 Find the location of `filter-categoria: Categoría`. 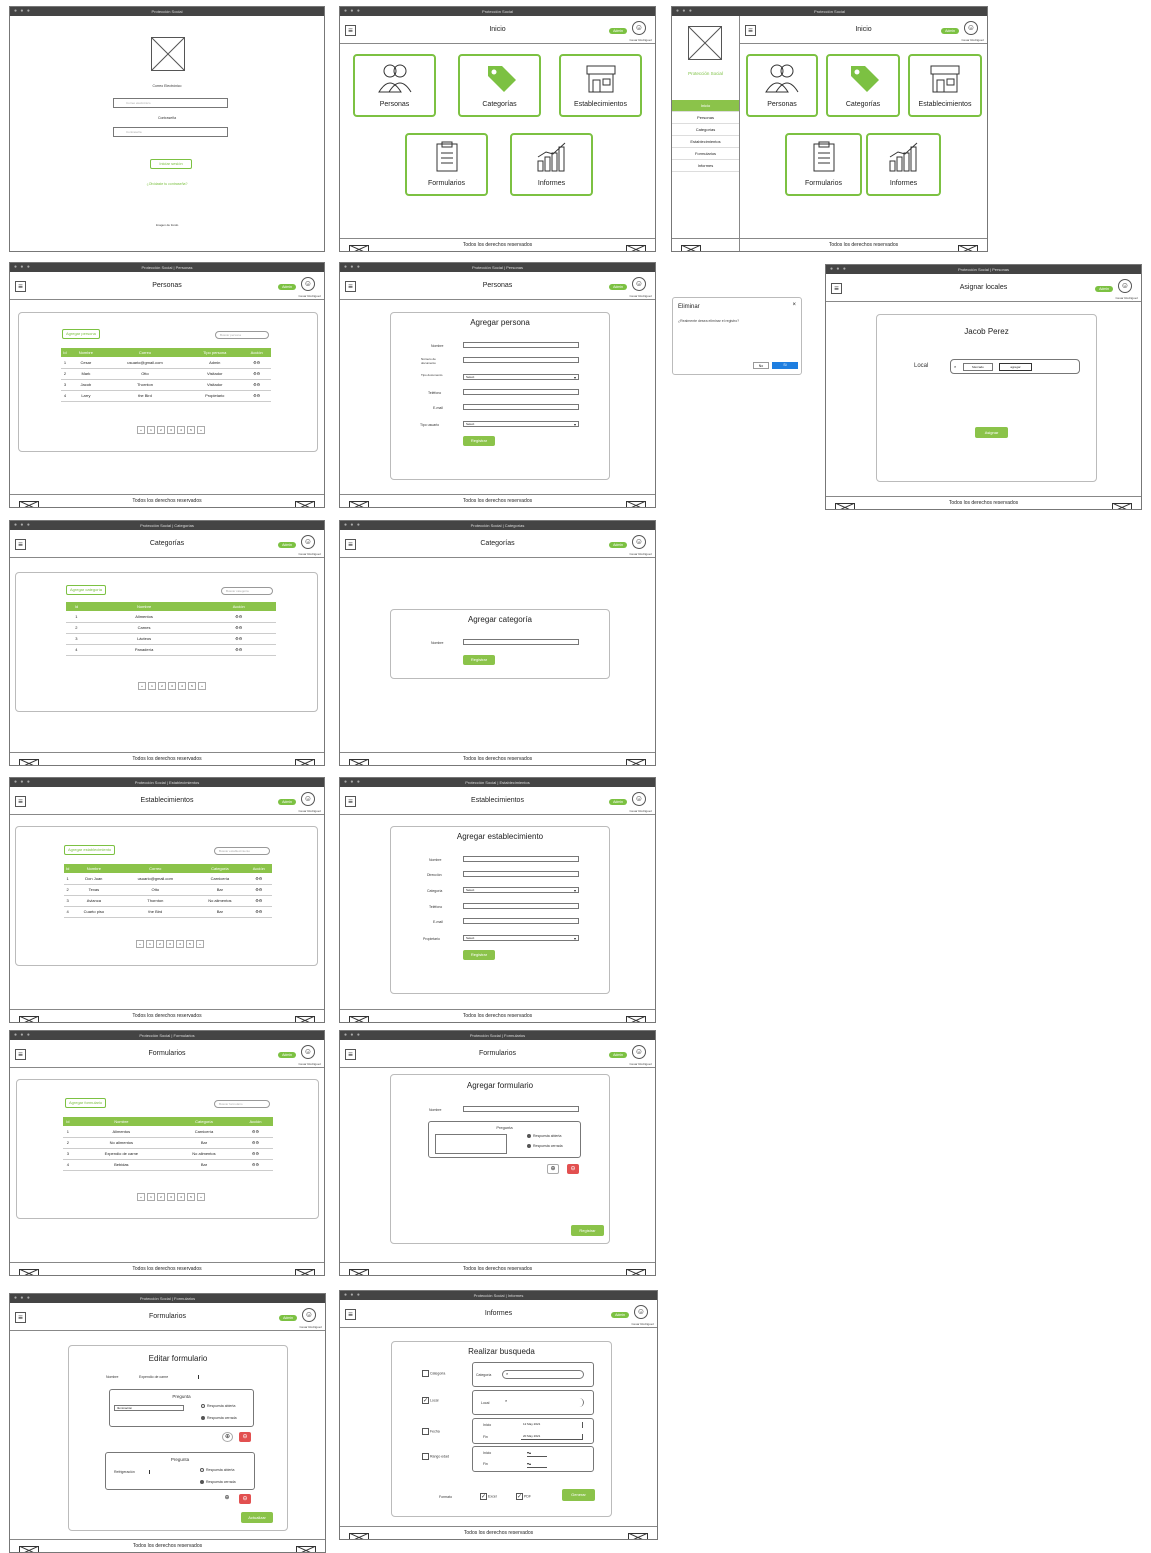

filter-categoria: Categoría is located at coordinates (433, 1373).